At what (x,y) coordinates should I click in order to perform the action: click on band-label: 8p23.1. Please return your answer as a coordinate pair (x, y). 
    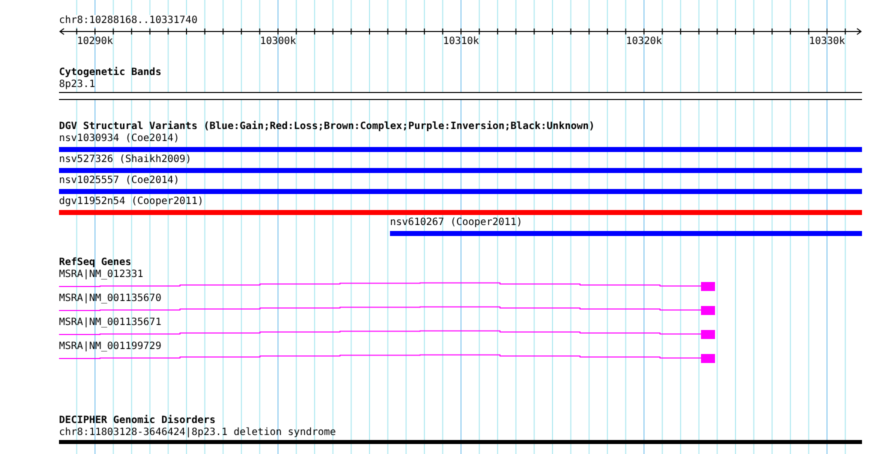
    Looking at the image, I should click on (77, 85).